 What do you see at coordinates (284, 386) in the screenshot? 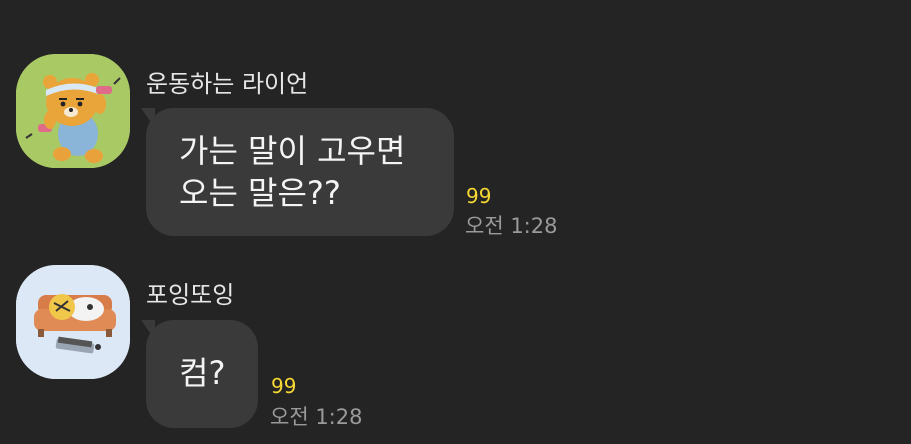
I see `unread-count: 99` at bounding box center [284, 386].